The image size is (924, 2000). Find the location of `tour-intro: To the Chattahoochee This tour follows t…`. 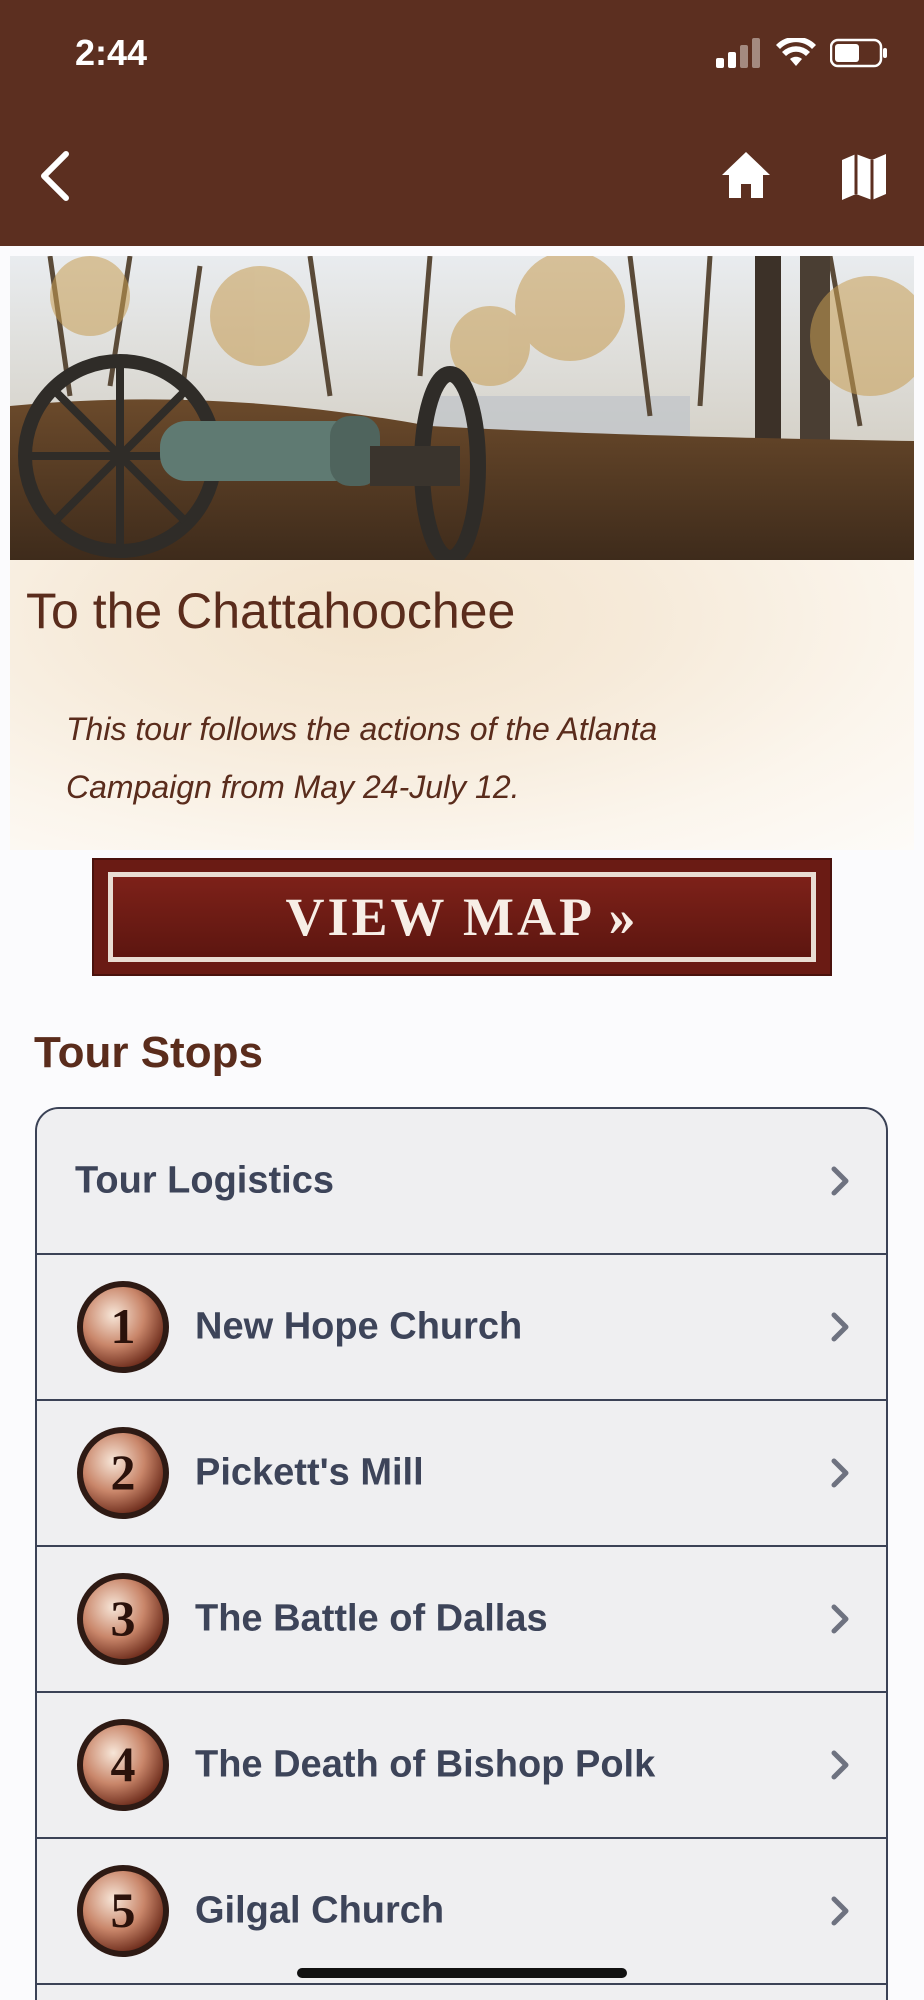

tour-intro: To the Chattahoochee This tour follows t… is located at coordinates (462, 705).